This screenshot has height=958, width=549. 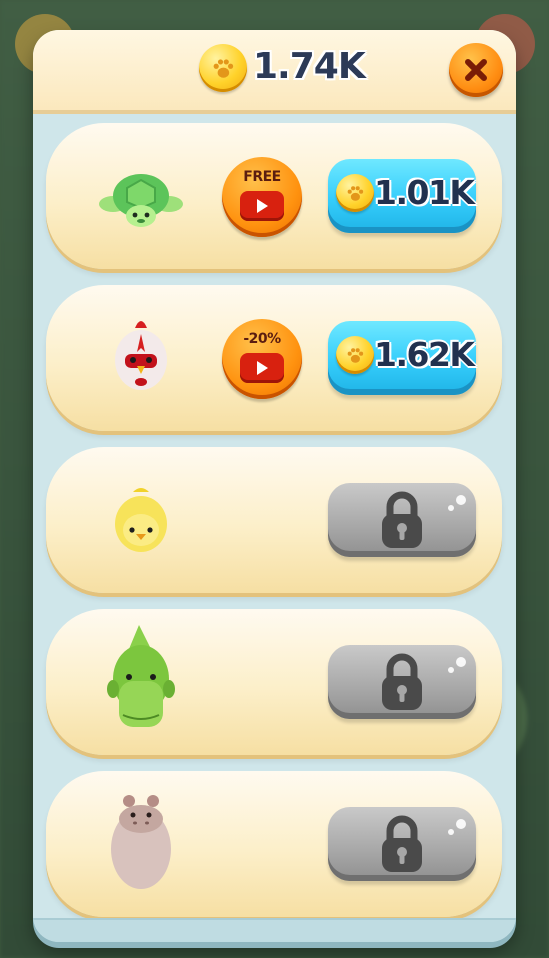 I want to click on animal-row-turtle: FREE 1.01K, so click(x=274, y=196).